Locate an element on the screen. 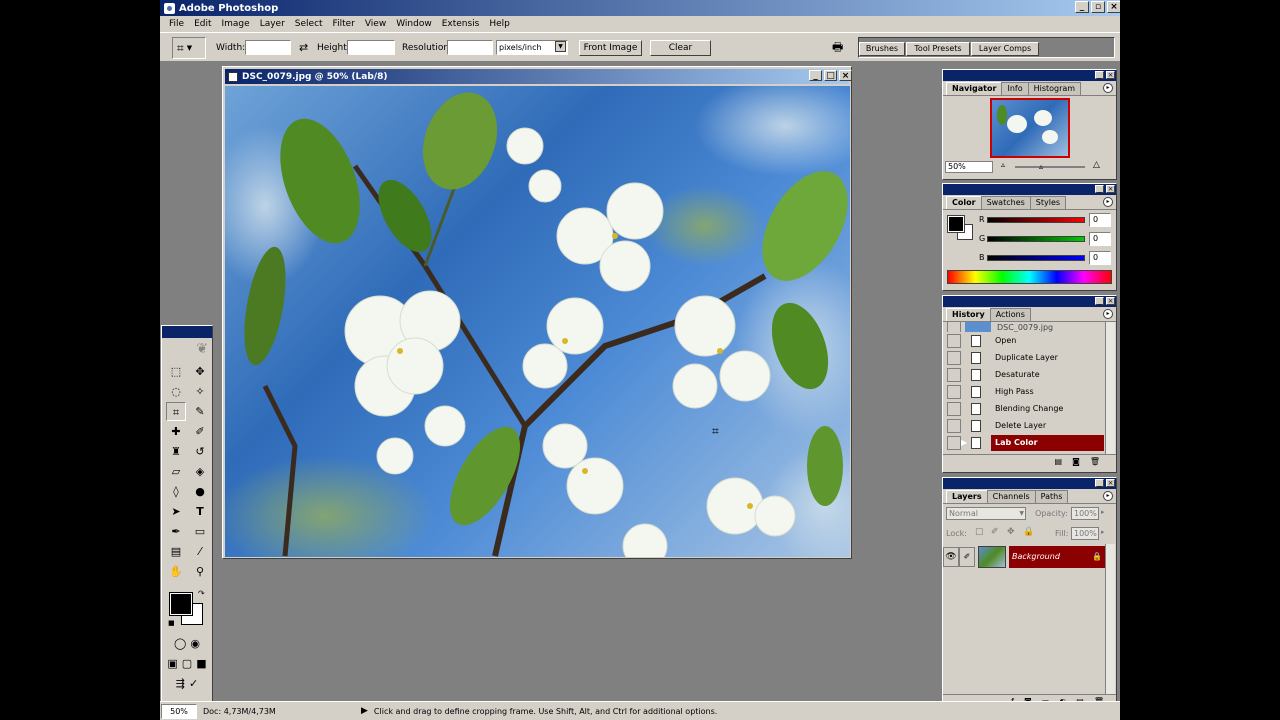 The height and width of the screenshot is (720, 1280). doc-maximize-button: □ is located at coordinates (830, 75).